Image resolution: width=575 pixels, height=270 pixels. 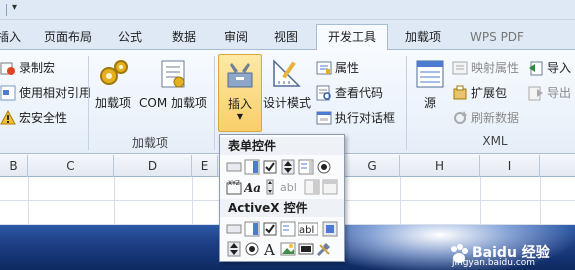 I want to click on column-header: H, so click(x=440, y=166).